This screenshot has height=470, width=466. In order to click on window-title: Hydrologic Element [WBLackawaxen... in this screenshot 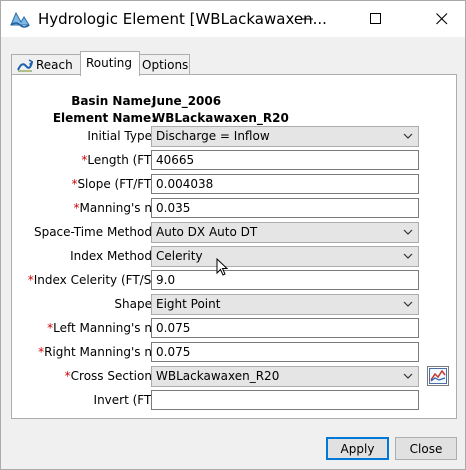, I will do `click(182, 19)`.